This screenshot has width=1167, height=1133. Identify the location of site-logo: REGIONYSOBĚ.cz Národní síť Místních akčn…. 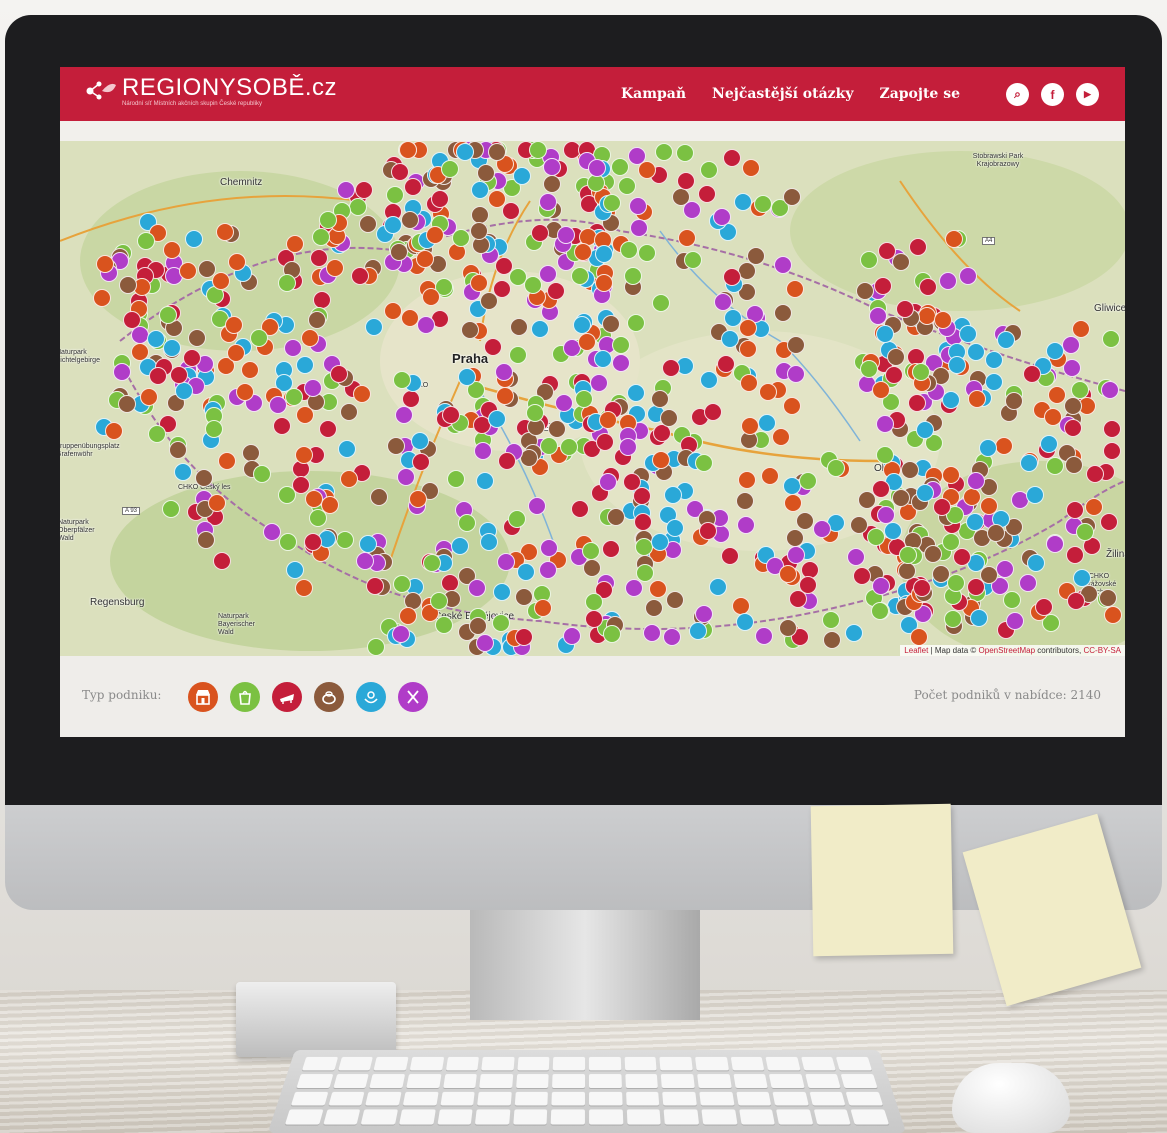
(209, 91).